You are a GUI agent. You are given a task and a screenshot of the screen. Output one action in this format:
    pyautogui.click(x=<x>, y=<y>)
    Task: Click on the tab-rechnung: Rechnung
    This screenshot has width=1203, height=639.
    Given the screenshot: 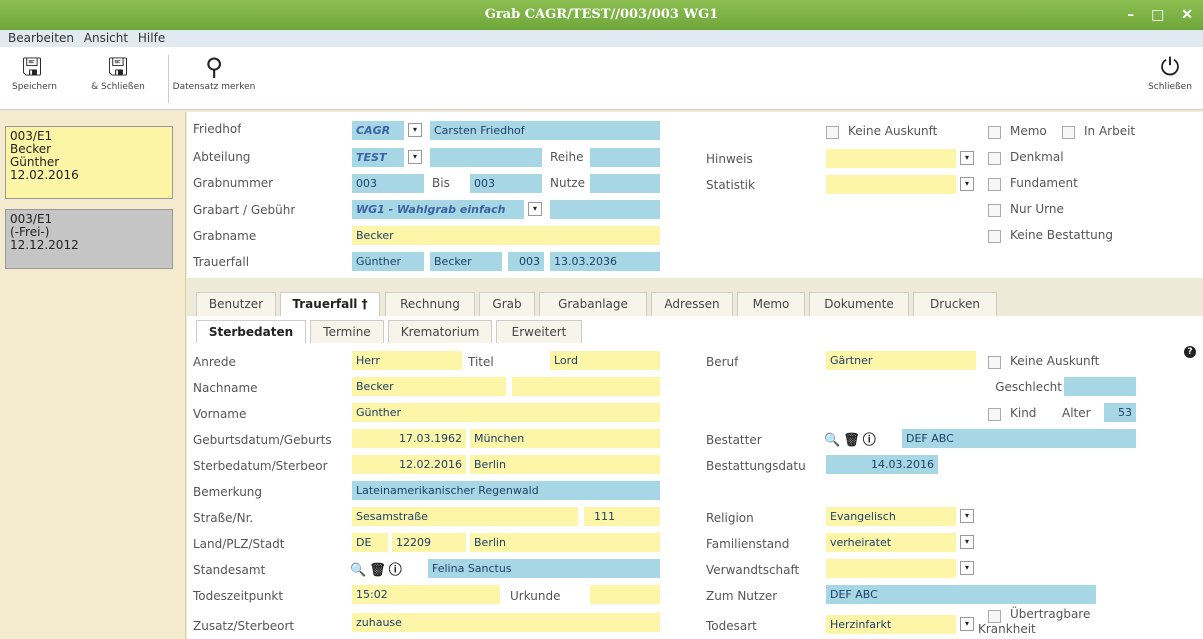 What is the action you would take?
    pyautogui.click(x=430, y=304)
    